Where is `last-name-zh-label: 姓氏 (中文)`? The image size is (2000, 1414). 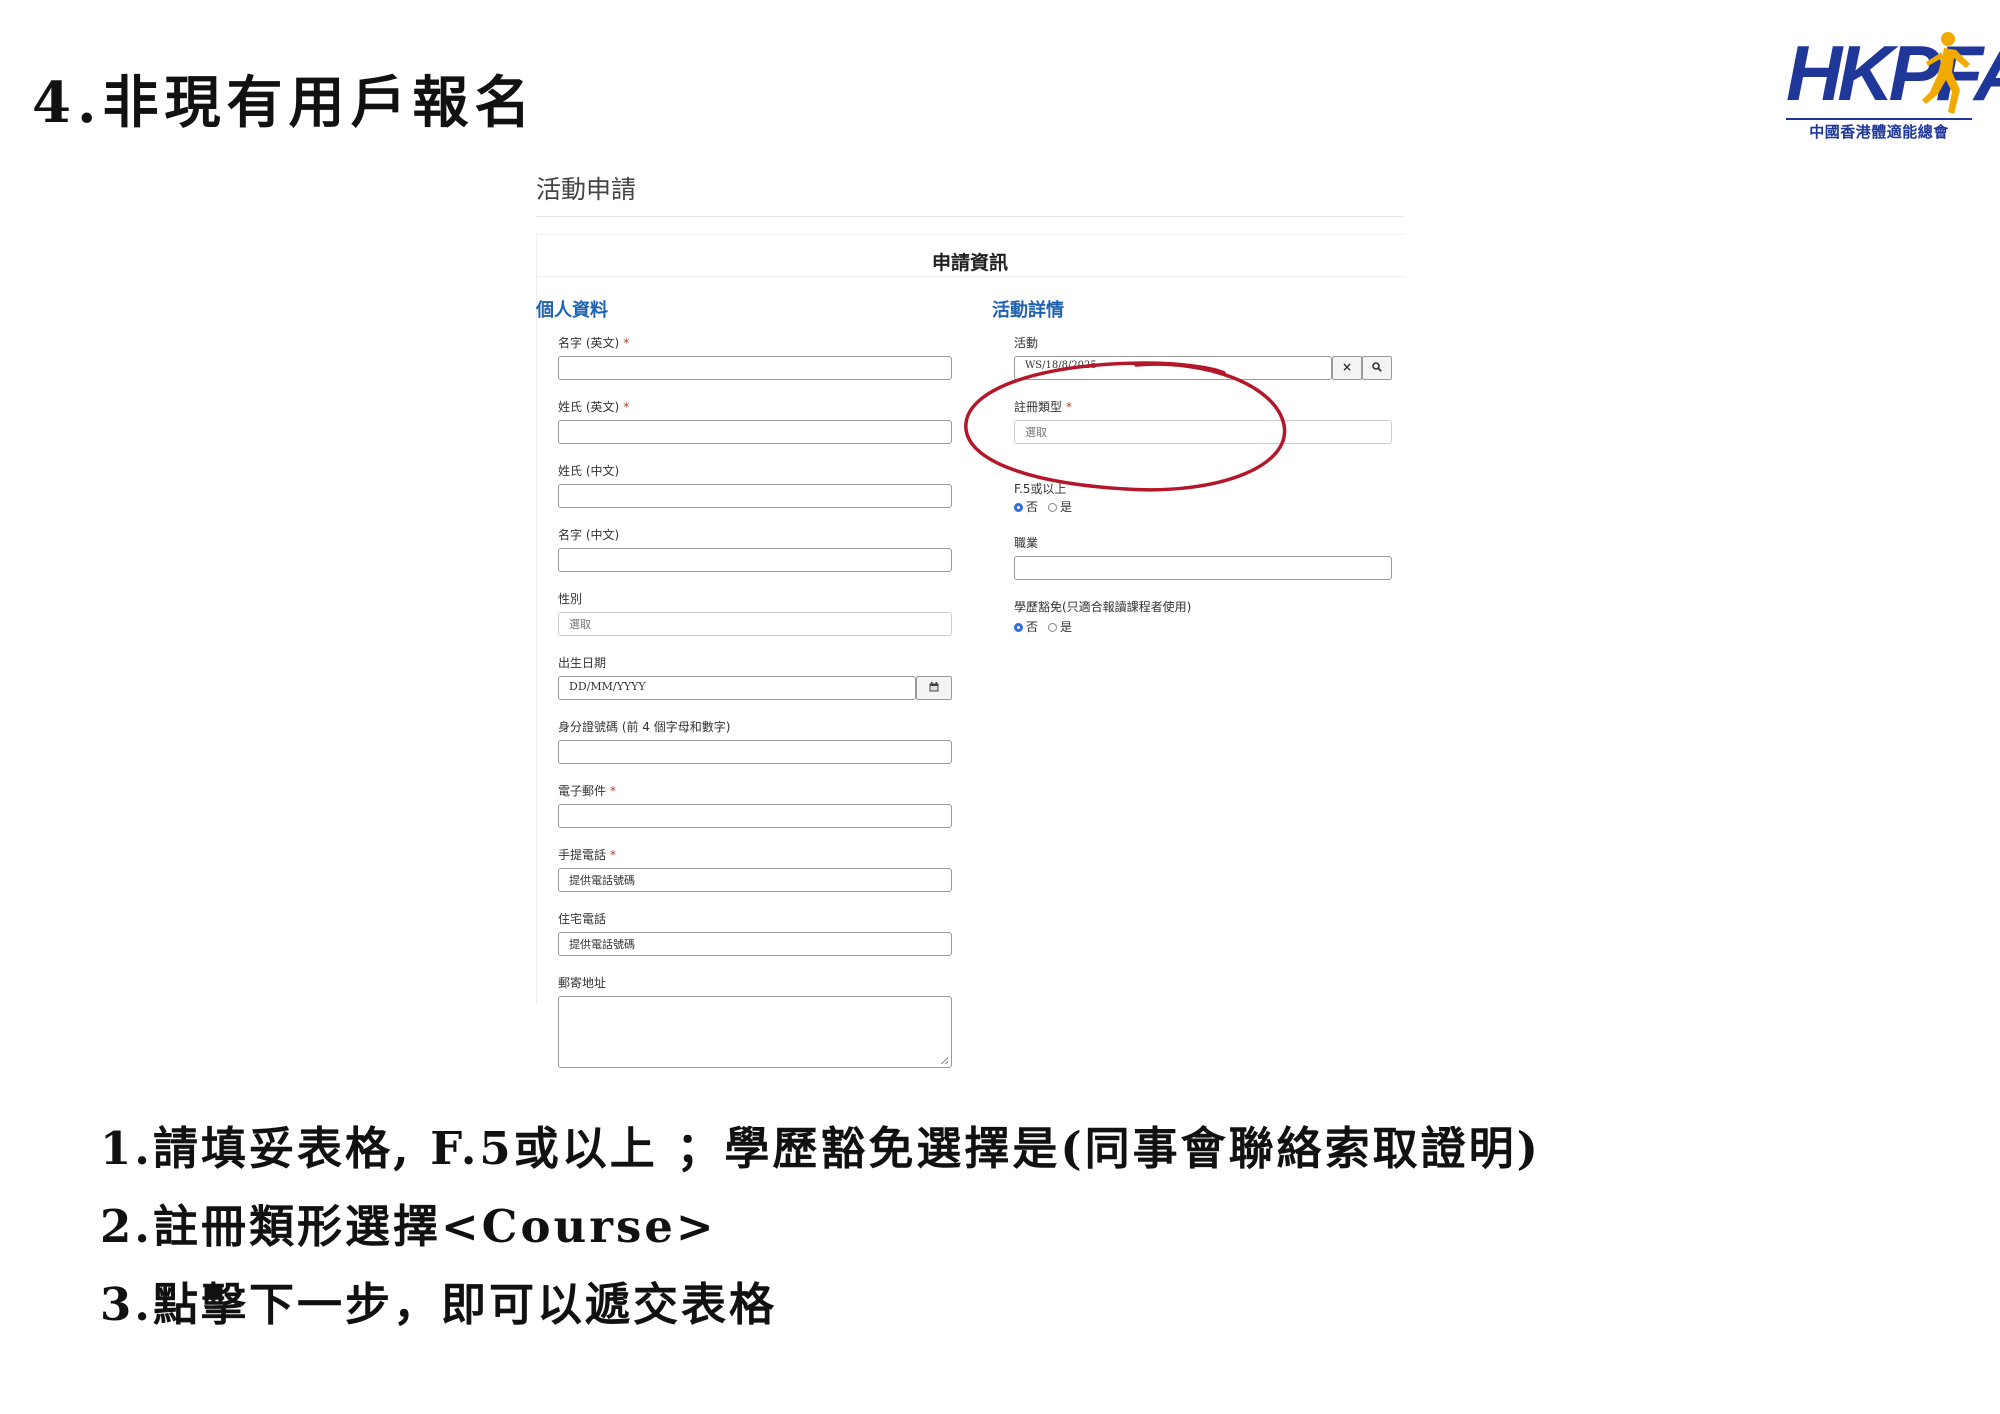 last-name-zh-label: 姓氏 (中文) is located at coordinates (589, 471).